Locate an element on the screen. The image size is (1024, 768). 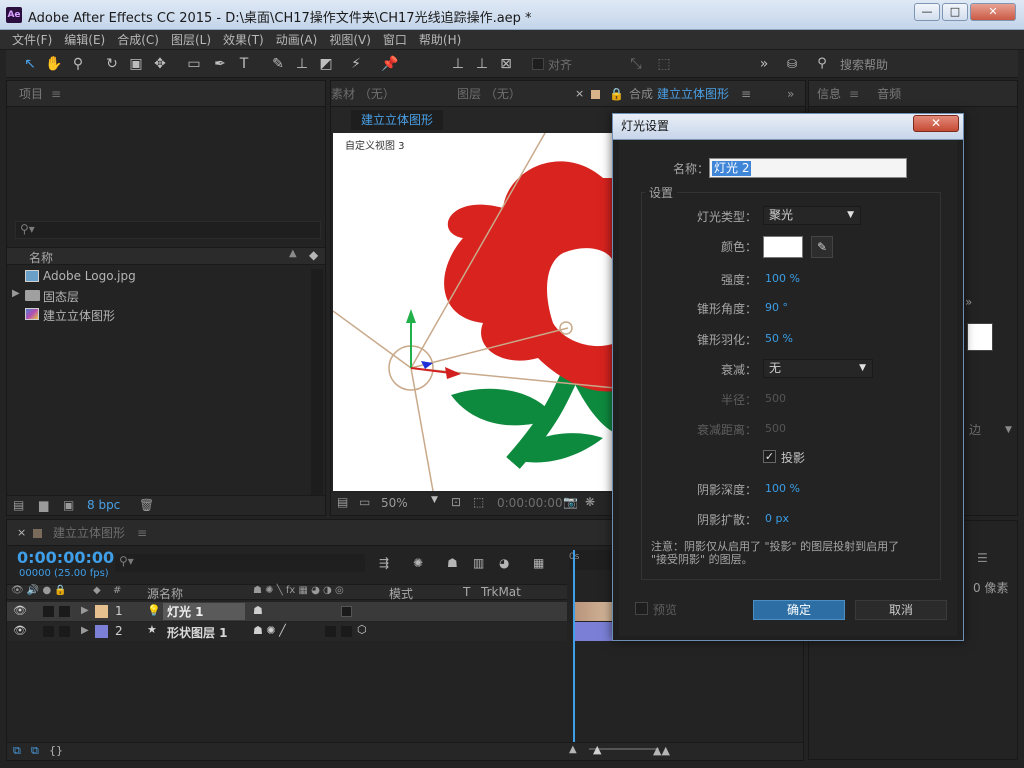
rectangle-tool-icon: ▭ is located at coordinates (194, 64).